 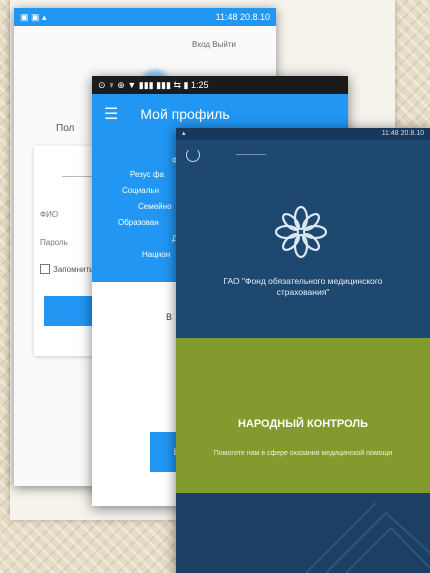 I want to click on remember-label: Запомнить, so click(x=73, y=269).